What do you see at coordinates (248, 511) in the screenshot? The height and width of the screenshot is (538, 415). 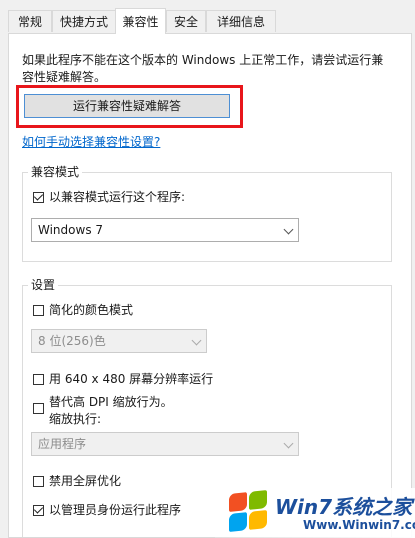 I see `windows-logo-icon` at bounding box center [248, 511].